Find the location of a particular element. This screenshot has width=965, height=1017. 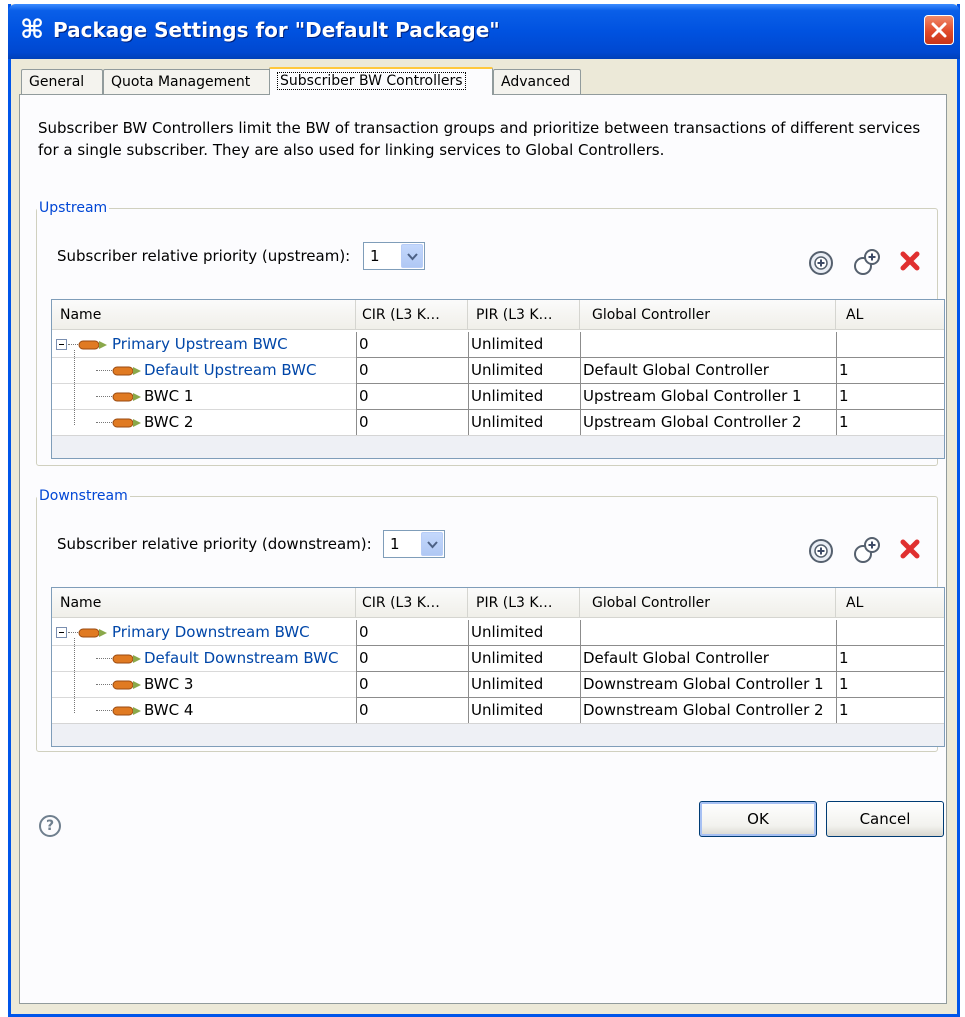

global-controller-cell: Upstream Global Controller 1 is located at coordinates (708, 397).